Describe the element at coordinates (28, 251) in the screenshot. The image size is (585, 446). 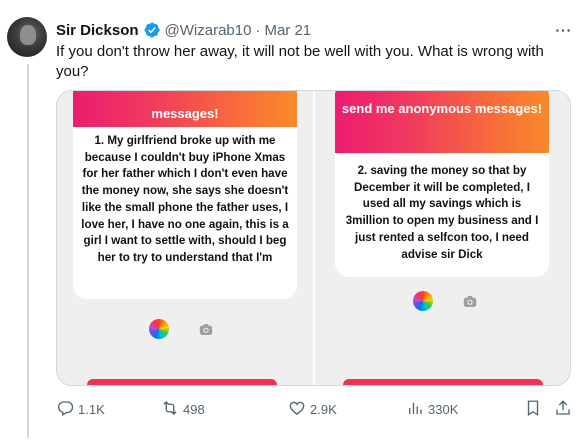
I see `thread-line` at that location.